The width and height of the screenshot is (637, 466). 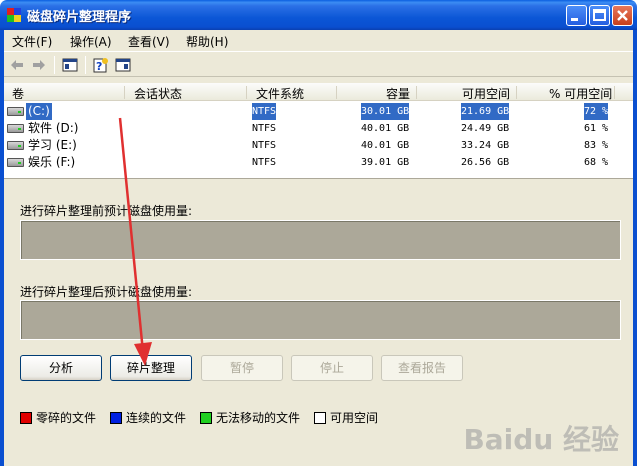 I want to click on legend-swatch-free-space, so click(x=320, y=418).